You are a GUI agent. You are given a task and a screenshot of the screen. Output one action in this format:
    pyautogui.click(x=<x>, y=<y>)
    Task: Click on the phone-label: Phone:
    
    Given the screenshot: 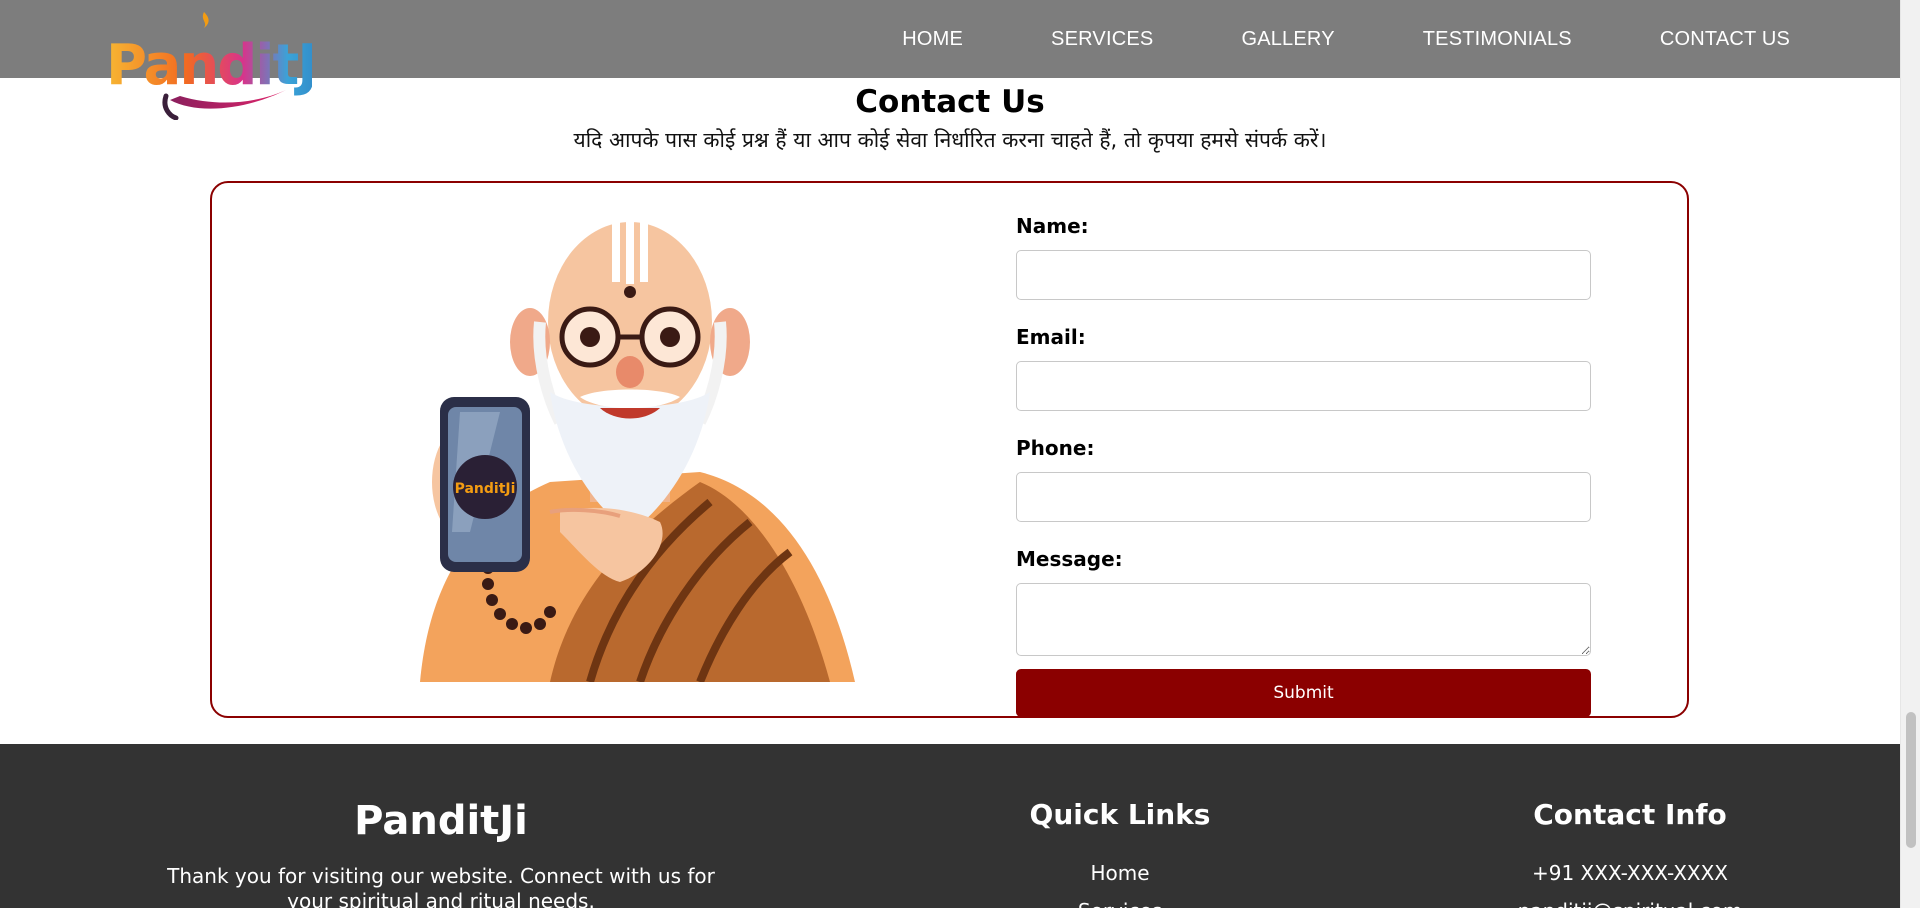 What is the action you would take?
    pyautogui.click(x=1055, y=448)
    